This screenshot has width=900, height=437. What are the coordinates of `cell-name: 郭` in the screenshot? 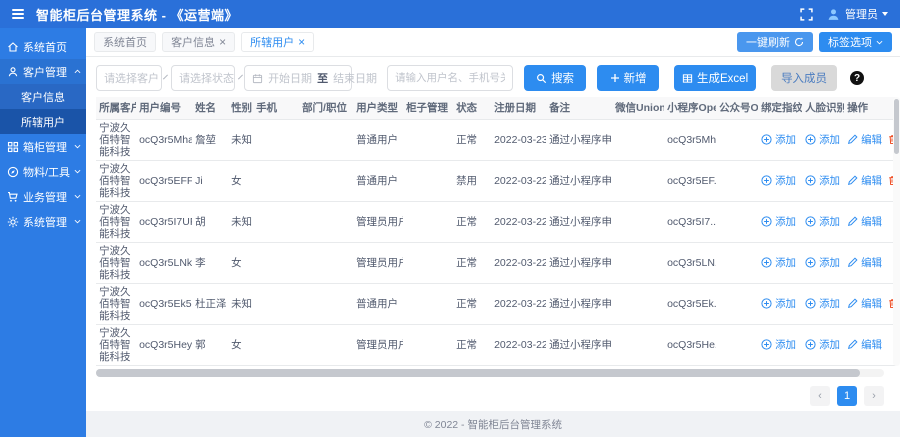 It's located at (210, 345).